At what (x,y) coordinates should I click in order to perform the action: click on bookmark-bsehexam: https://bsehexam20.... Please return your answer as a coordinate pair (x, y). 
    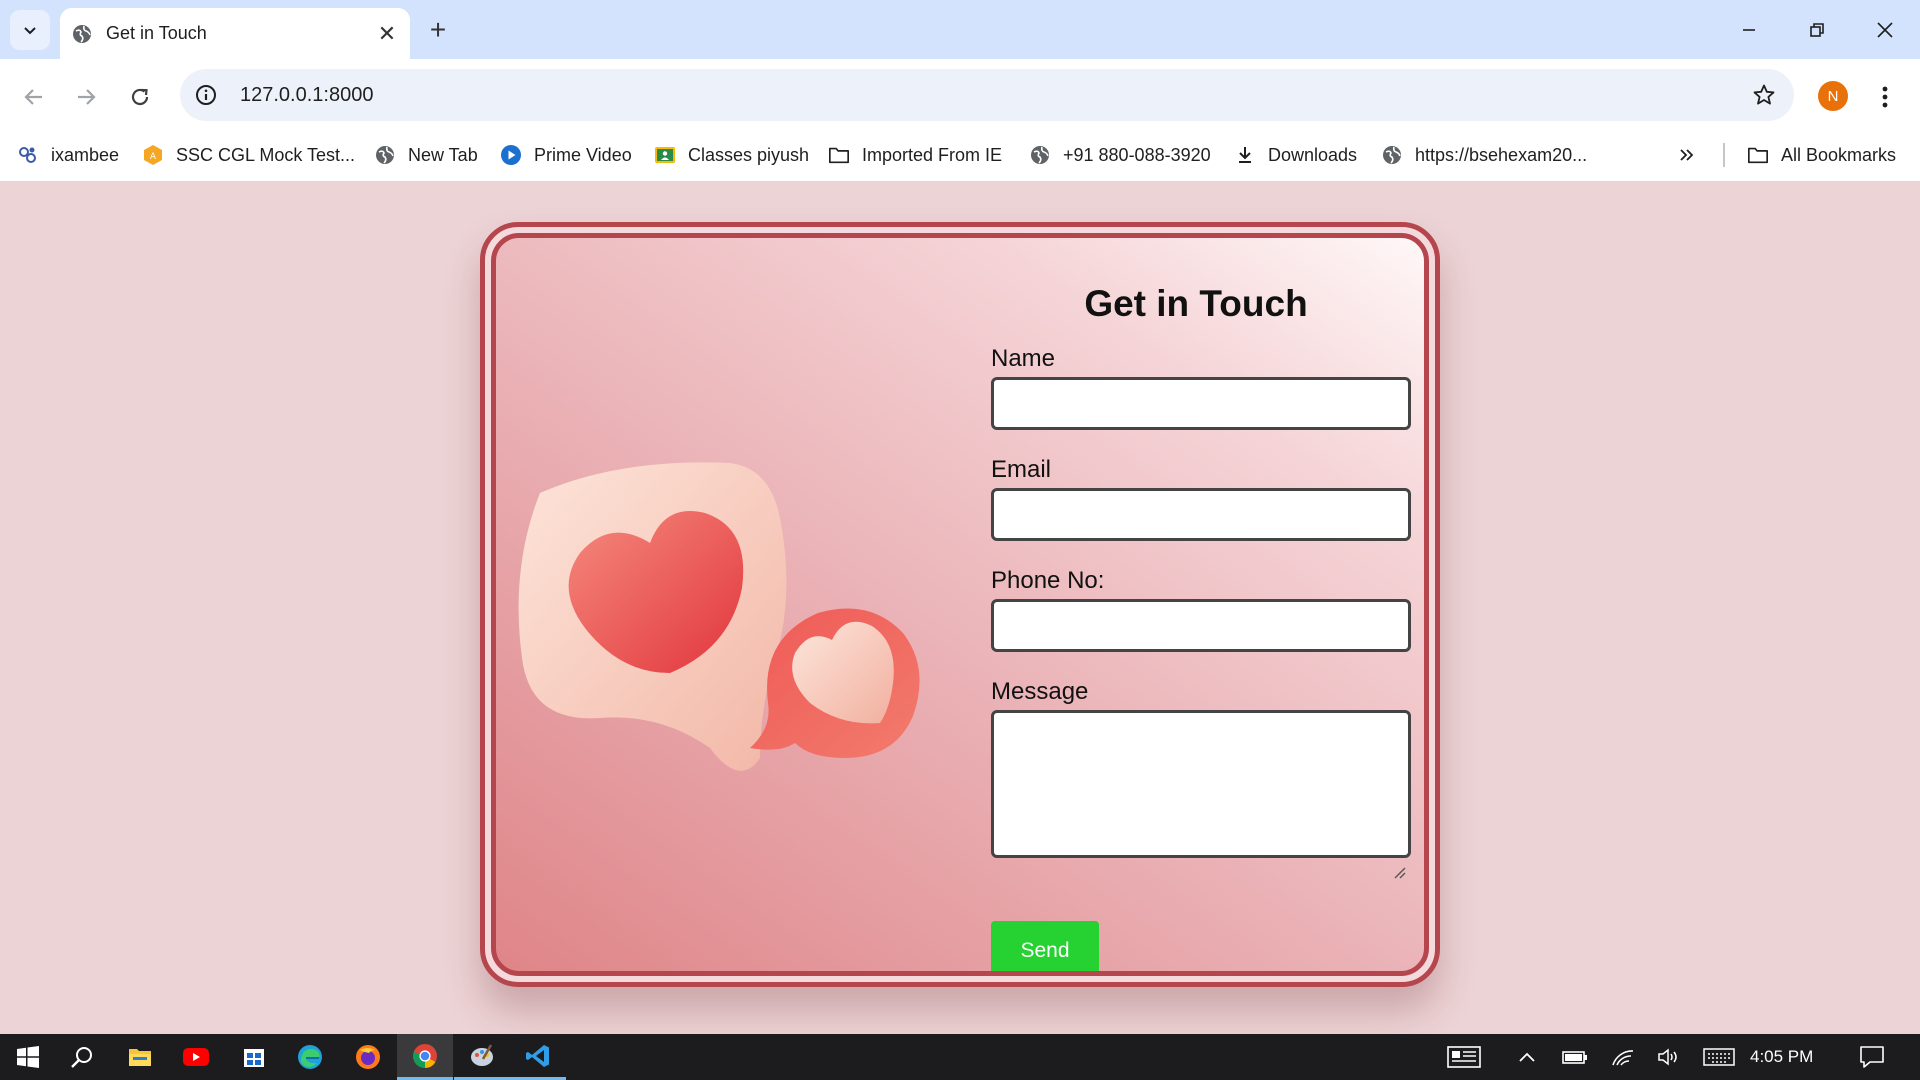
    Looking at the image, I should click on (1484, 155).